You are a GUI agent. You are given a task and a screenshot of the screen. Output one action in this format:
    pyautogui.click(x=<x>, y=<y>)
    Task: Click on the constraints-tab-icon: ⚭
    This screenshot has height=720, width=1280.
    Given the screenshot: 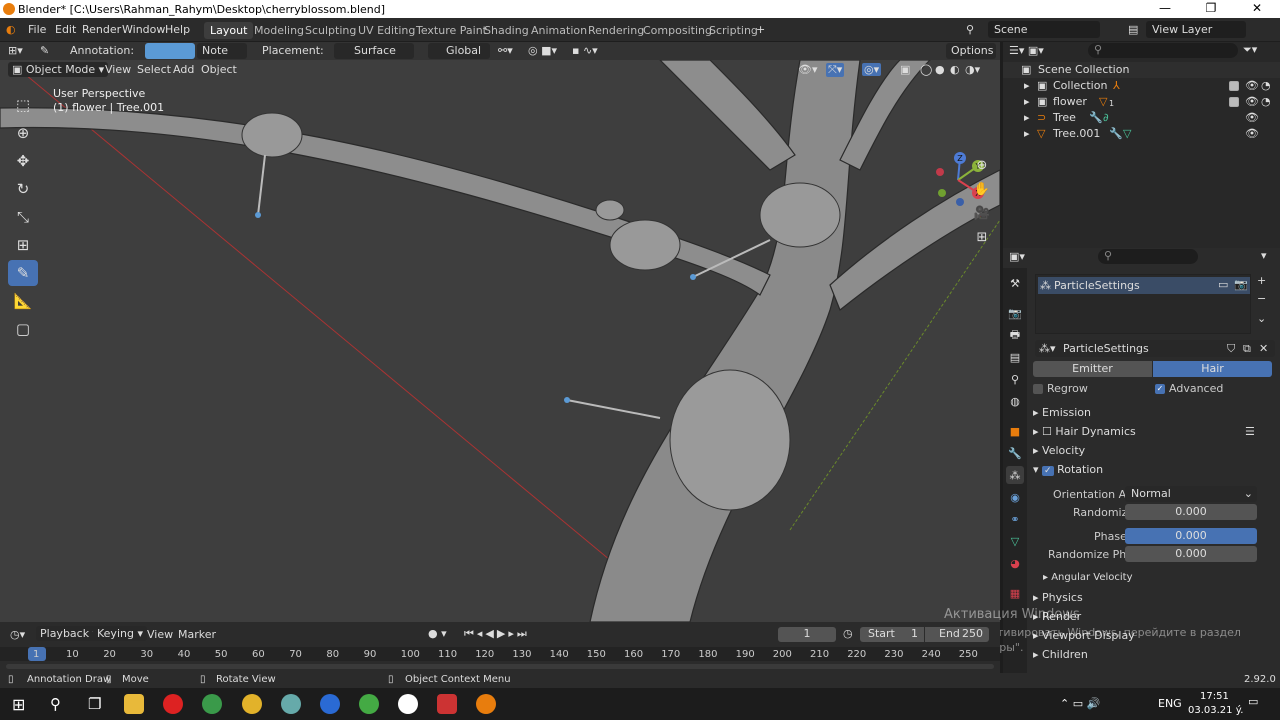 What is the action you would take?
    pyautogui.click(x=1015, y=519)
    